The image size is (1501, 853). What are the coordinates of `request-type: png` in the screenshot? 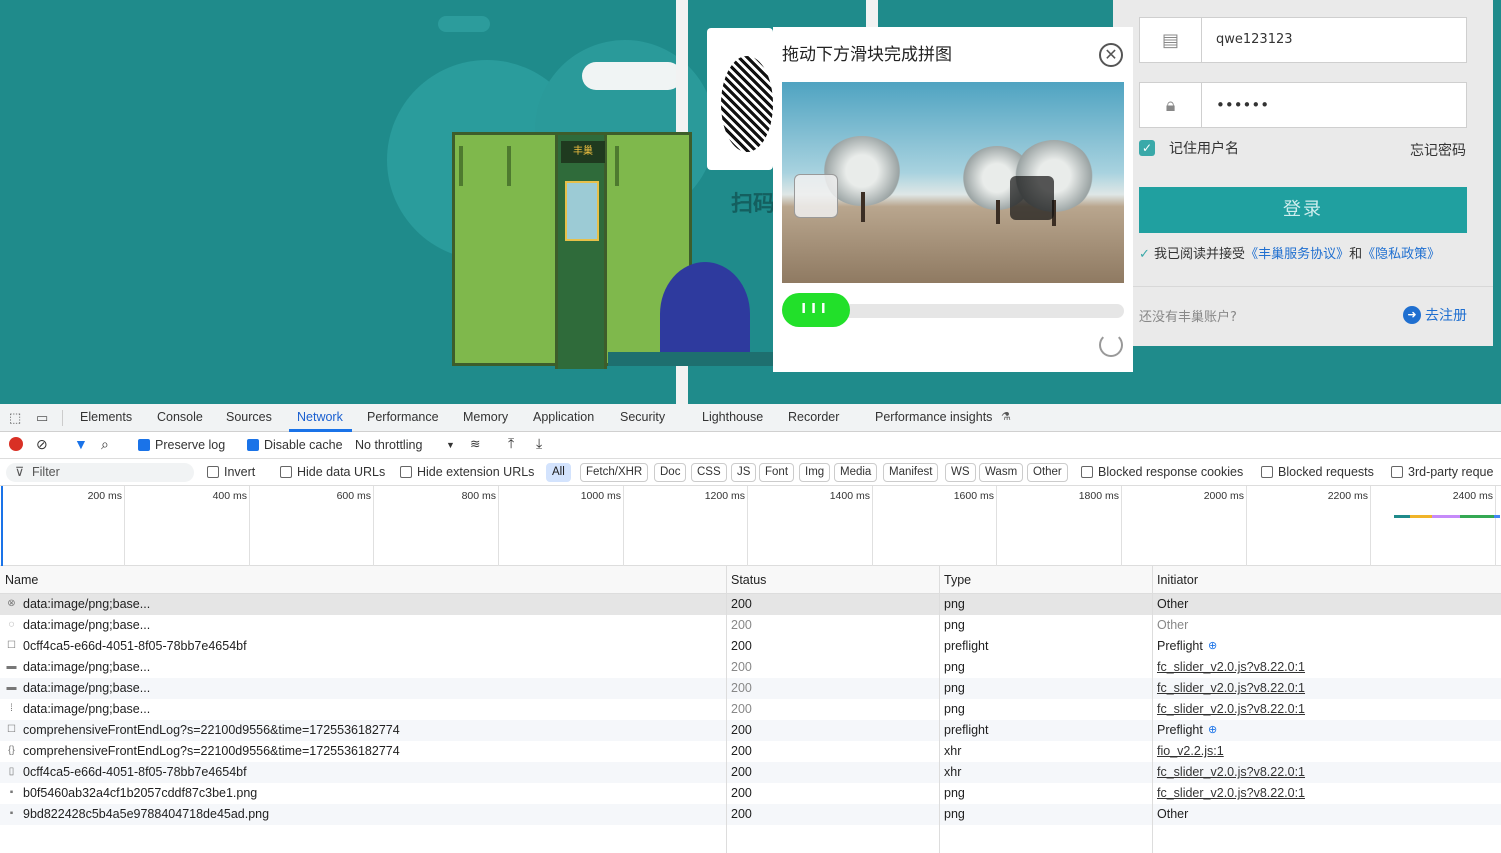 It's located at (954, 688).